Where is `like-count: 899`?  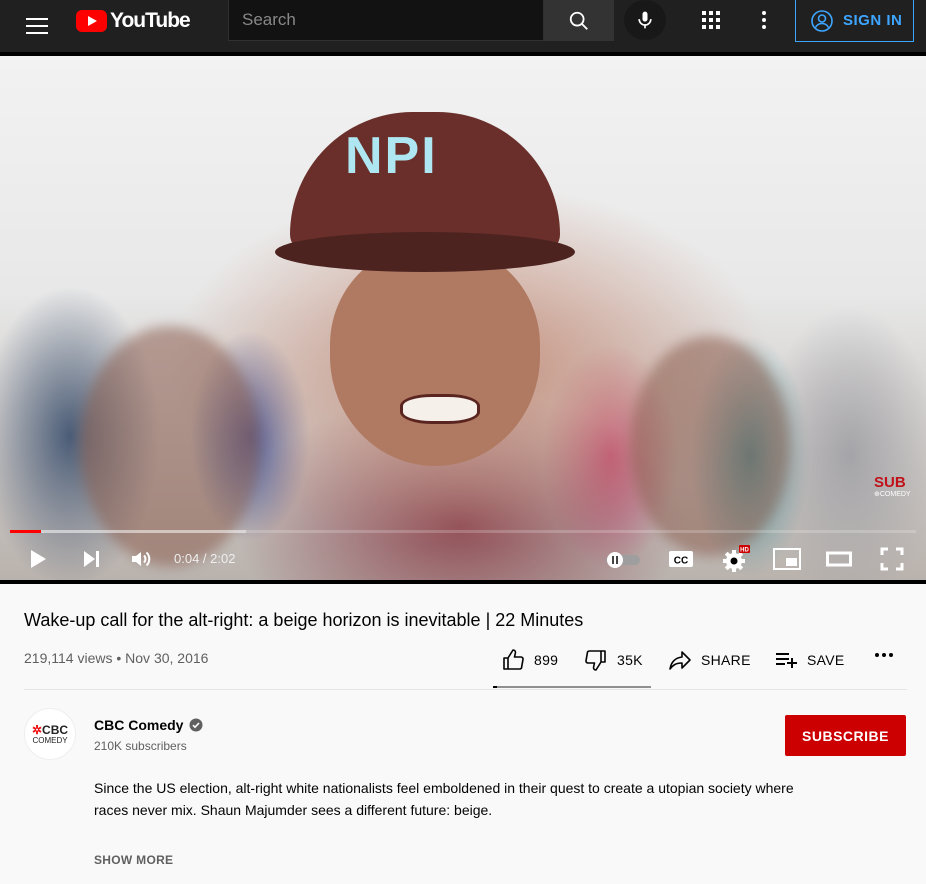 like-count: 899 is located at coordinates (546, 660).